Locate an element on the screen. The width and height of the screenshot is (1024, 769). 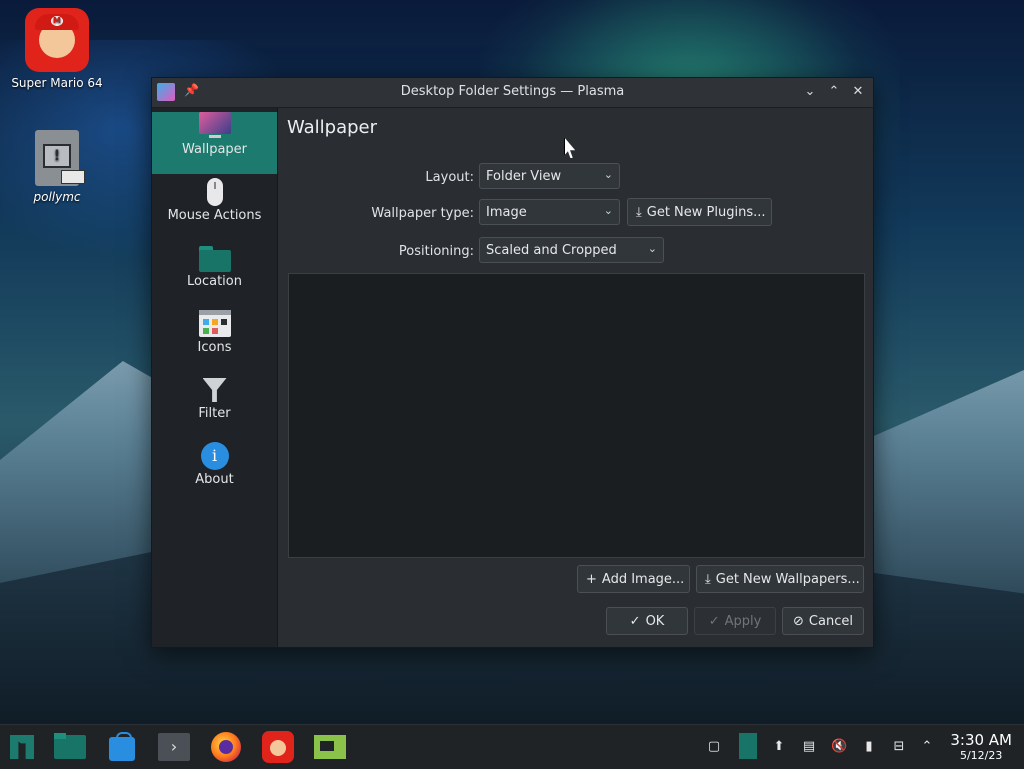
apply-button: ✓ Apply is located at coordinates (735, 621).